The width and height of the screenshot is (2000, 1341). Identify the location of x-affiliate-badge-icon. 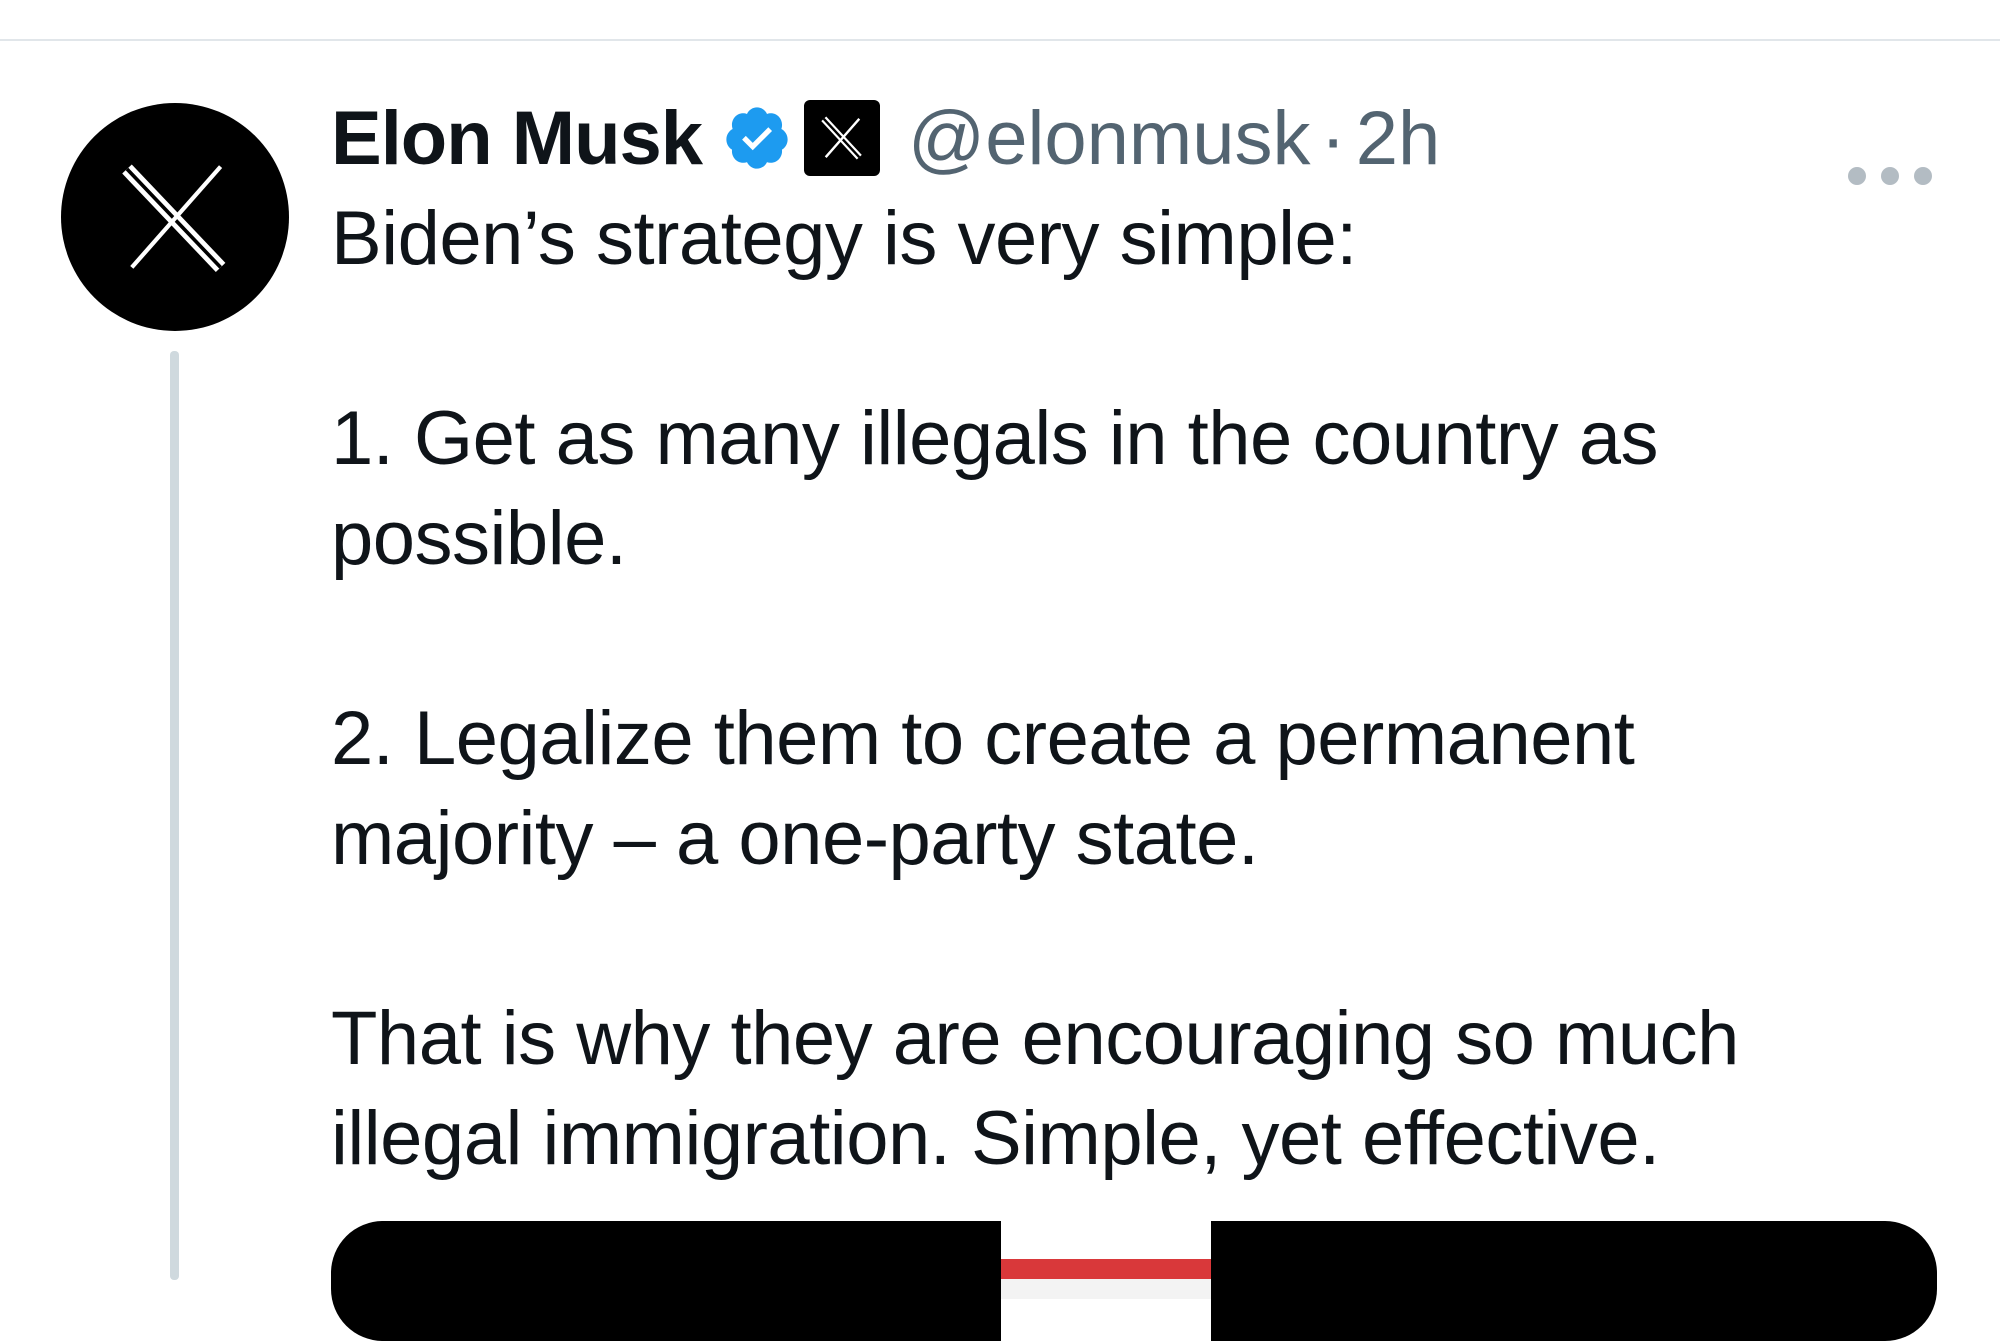
(842, 138).